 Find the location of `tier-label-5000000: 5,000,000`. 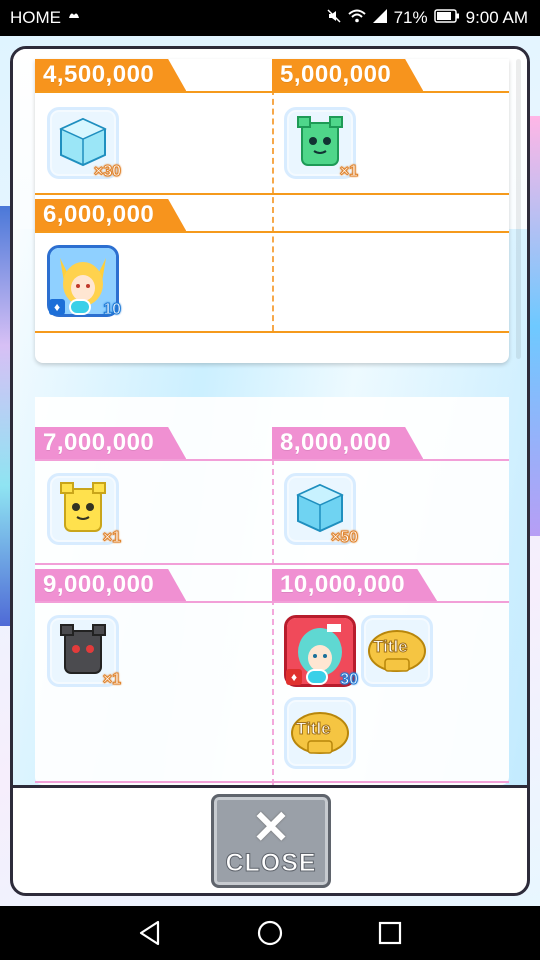

tier-label-5000000: 5,000,000 is located at coordinates (348, 75).